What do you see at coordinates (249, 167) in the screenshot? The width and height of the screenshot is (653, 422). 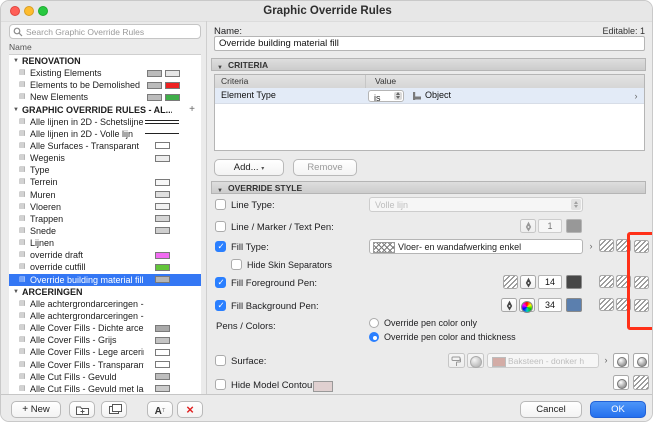 I see `add-criteria-button: Add... ▾` at bounding box center [249, 167].